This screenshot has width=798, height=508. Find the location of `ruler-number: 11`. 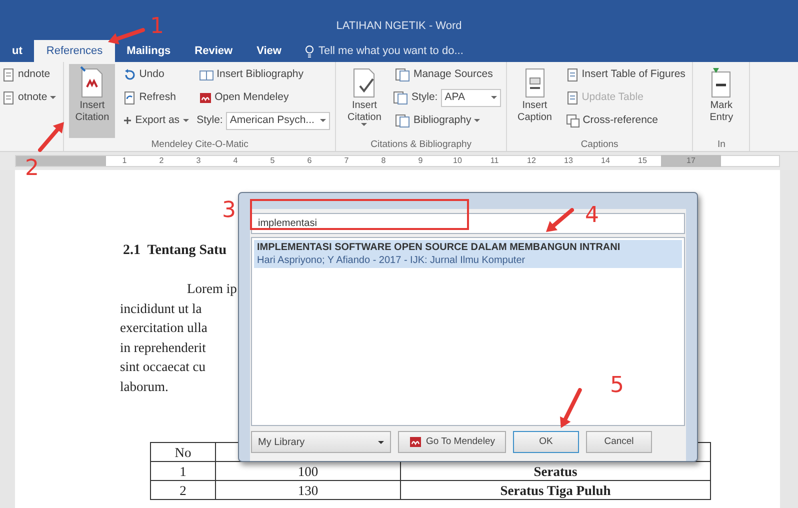

ruler-number: 11 is located at coordinates (494, 161).